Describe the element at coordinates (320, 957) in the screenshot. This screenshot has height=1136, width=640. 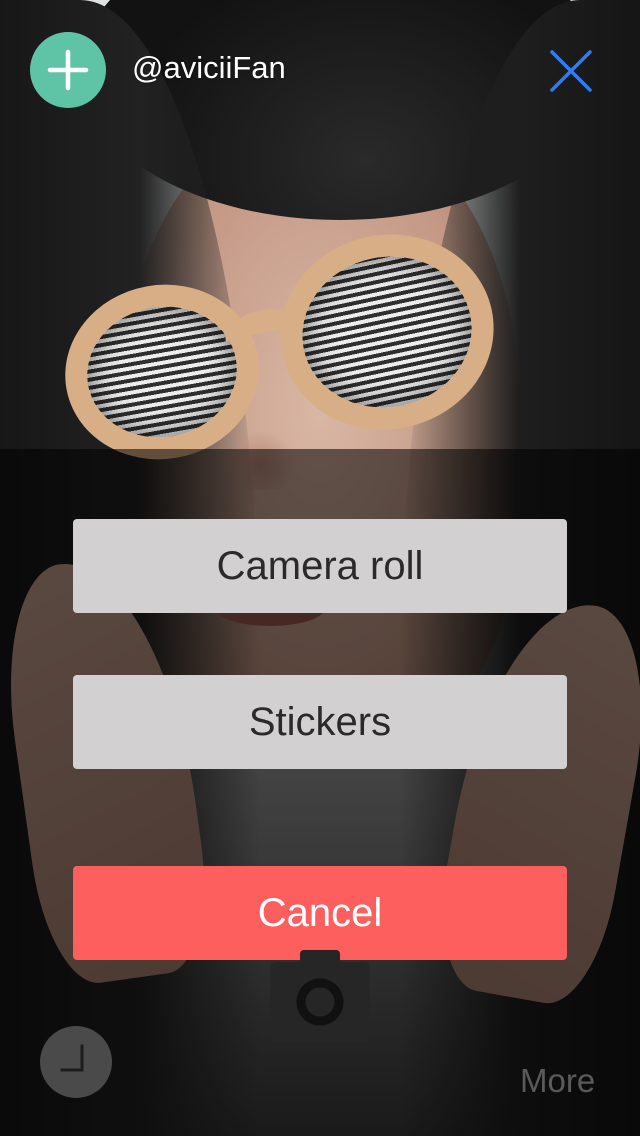
I see `shutter-hump` at that location.